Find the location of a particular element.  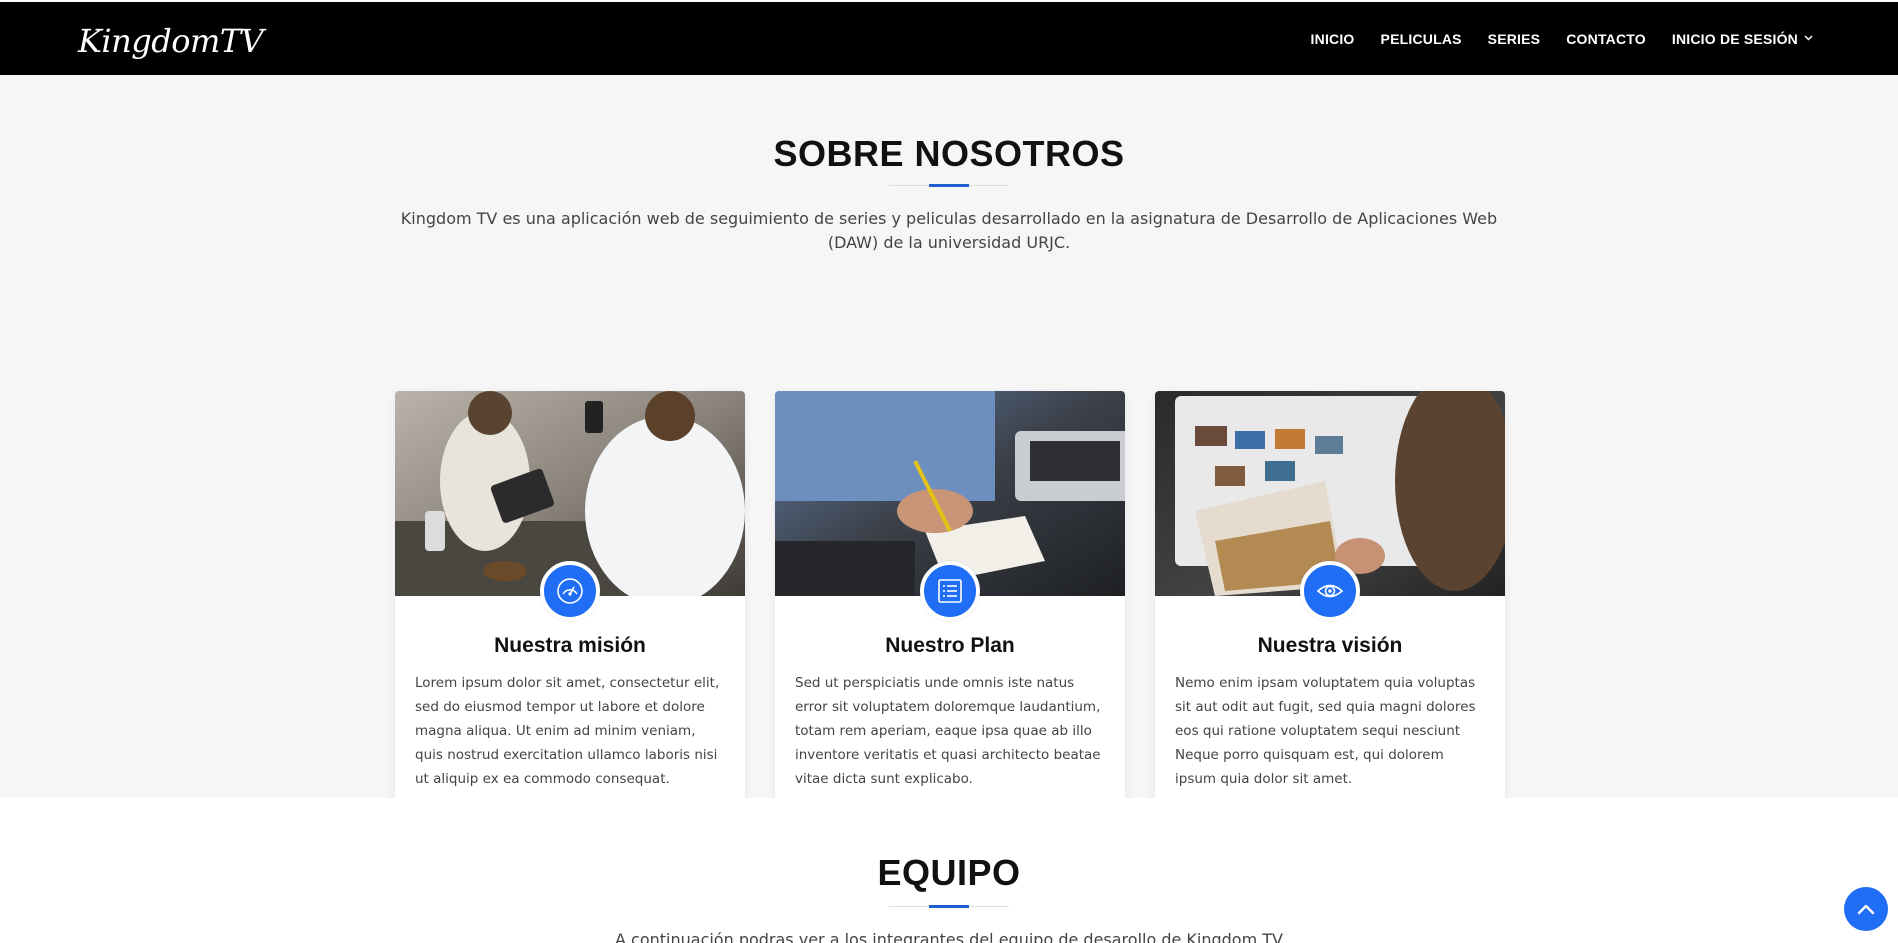

site-logo: KingdomTV is located at coordinates (171, 41).